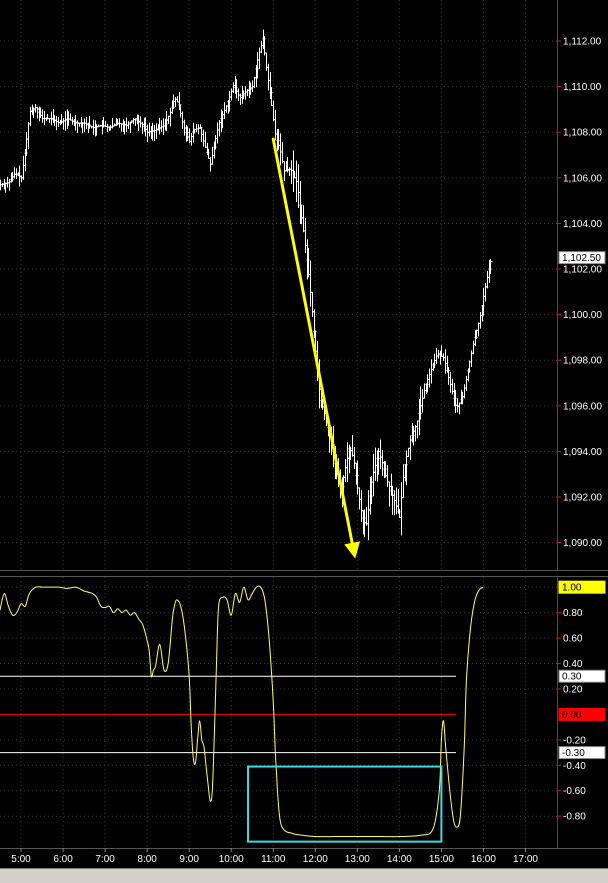  Describe the element at coordinates (572, 677) in the screenshot. I see `level-tag: 0.30` at that location.